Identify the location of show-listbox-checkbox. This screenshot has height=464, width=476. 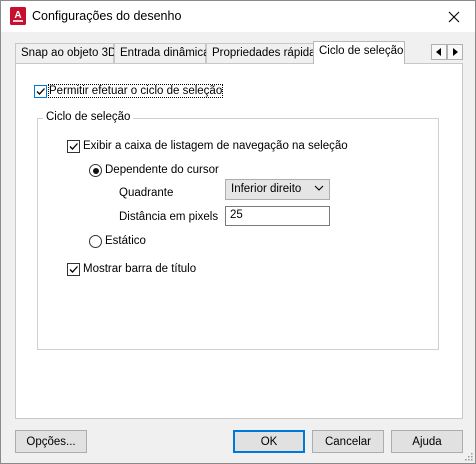
(73, 146).